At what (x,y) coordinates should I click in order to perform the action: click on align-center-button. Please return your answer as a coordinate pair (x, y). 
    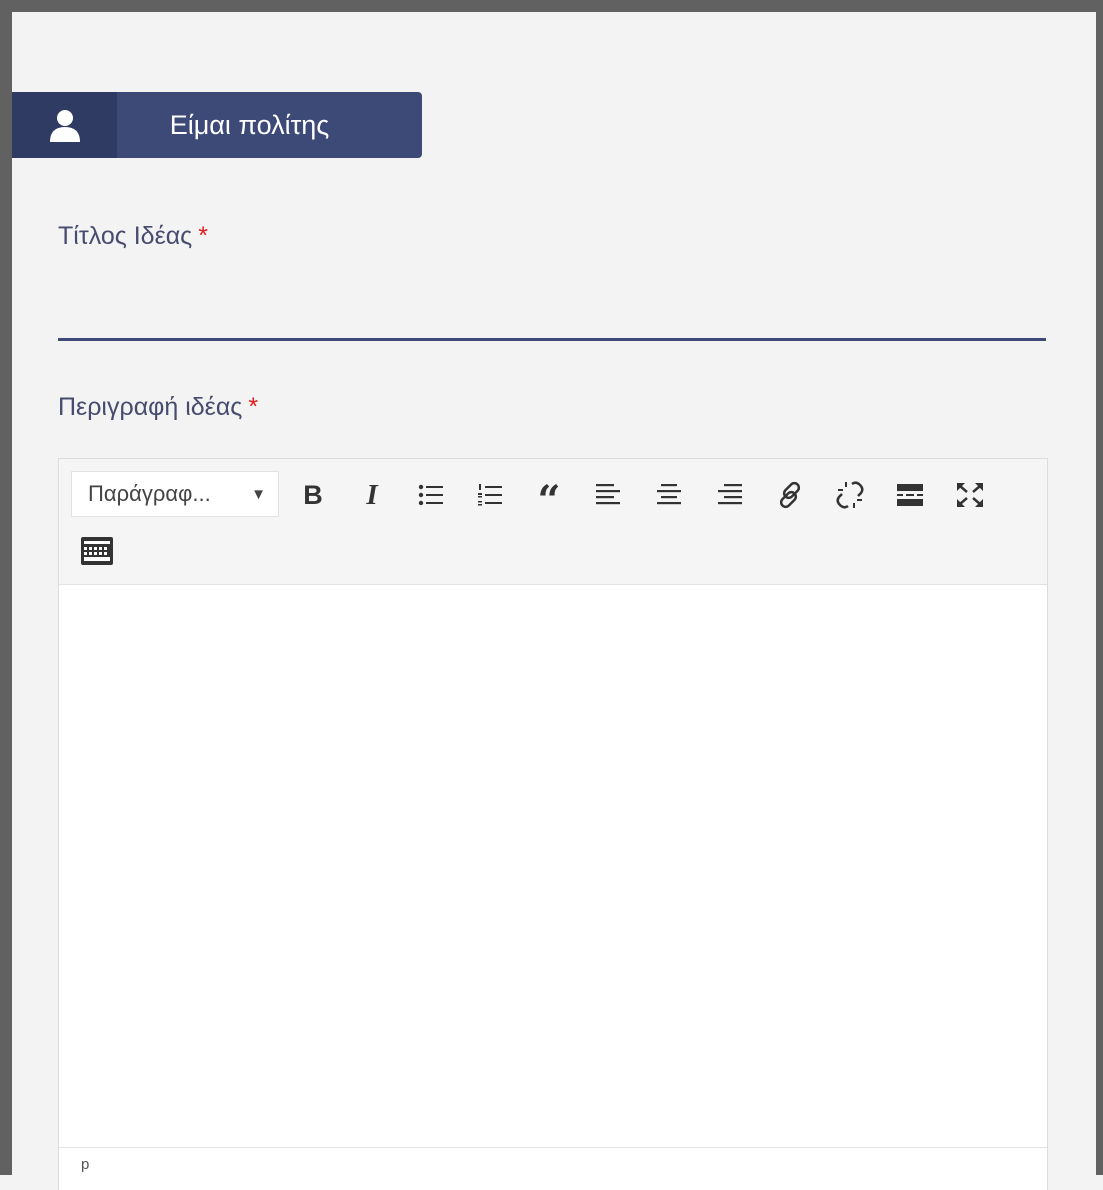
    Looking at the image, I should click on (669, 495).